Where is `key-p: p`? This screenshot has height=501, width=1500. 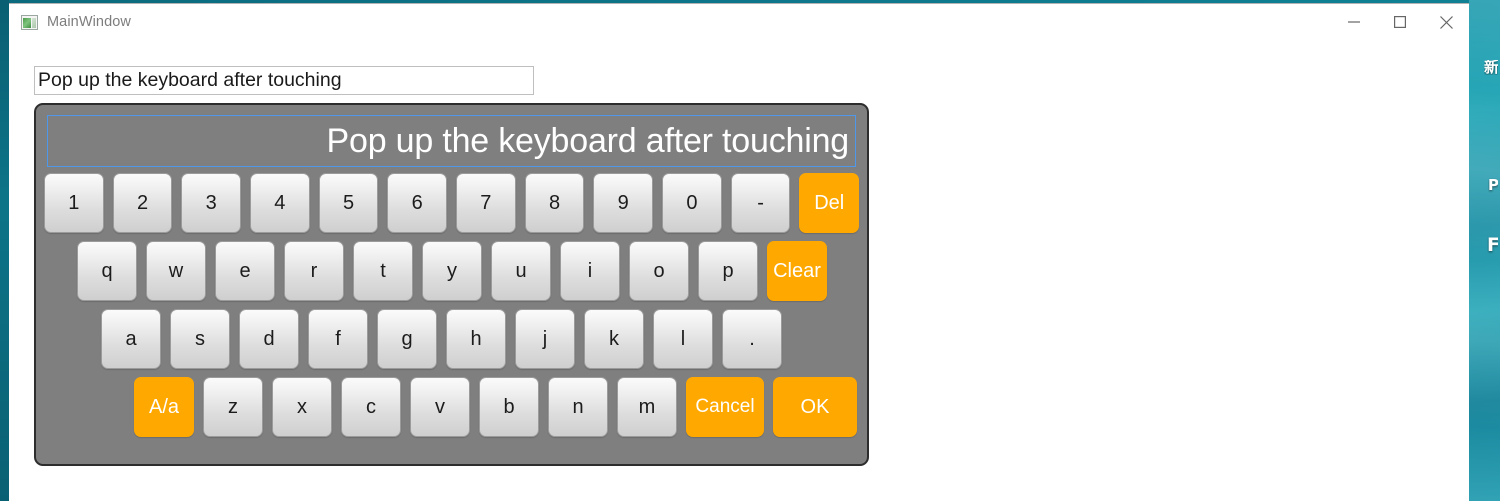 key-p: p is located at coordinates (728, 271).